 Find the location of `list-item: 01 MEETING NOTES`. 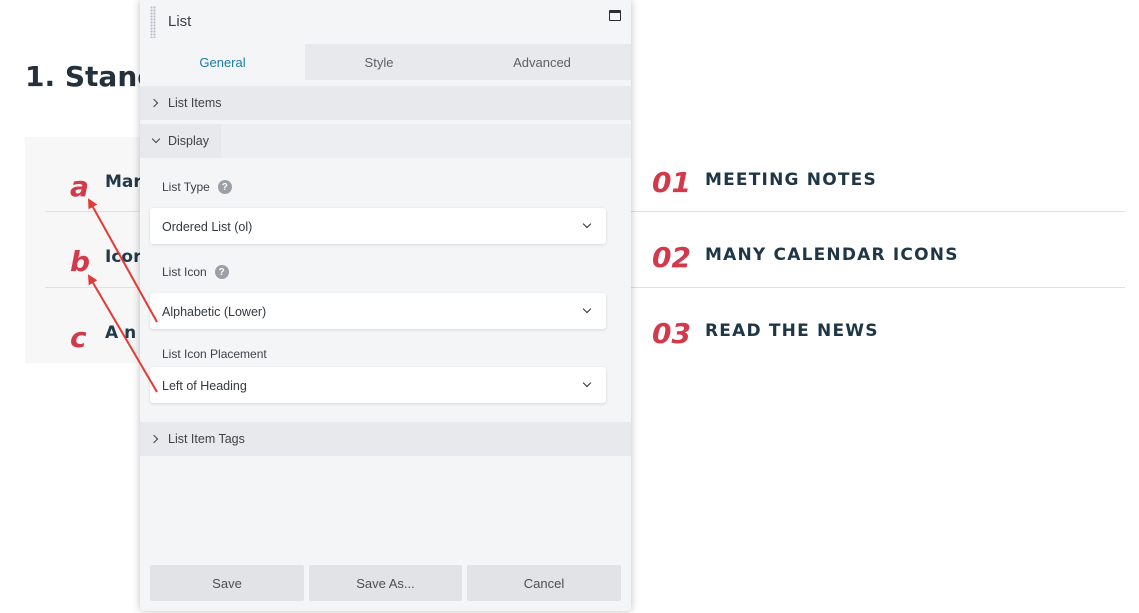

list-item: 01 MEETING NOTES is located at coordinates (882, 181).